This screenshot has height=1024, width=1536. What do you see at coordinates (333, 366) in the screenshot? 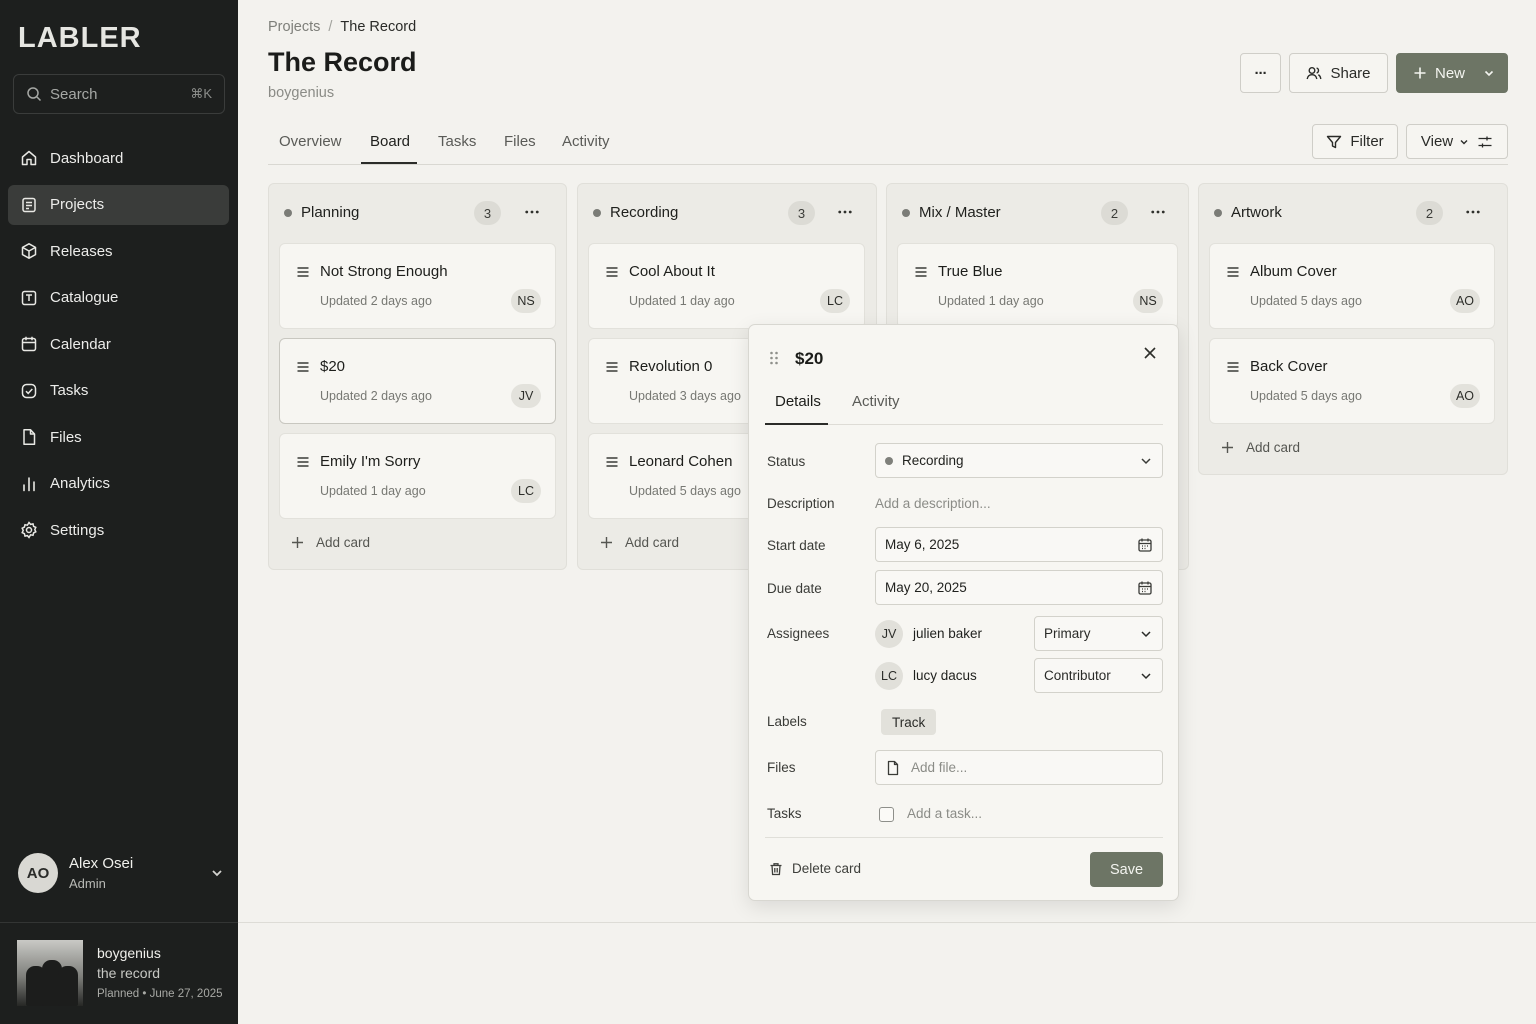
I see `card-title: $20` at bounding box center [333, 366].